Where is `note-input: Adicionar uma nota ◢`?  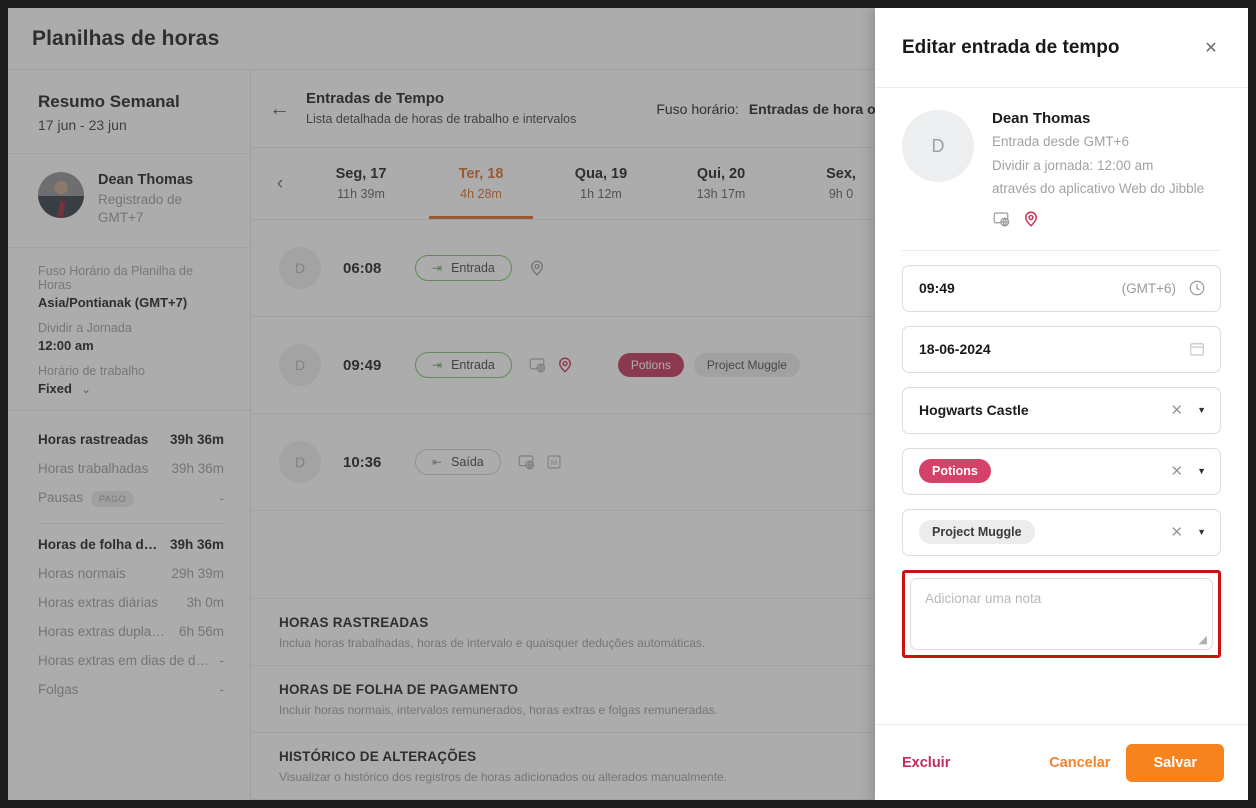 note-input: Adicionar uma nota ◢ is located at coordinates (1061, 613).